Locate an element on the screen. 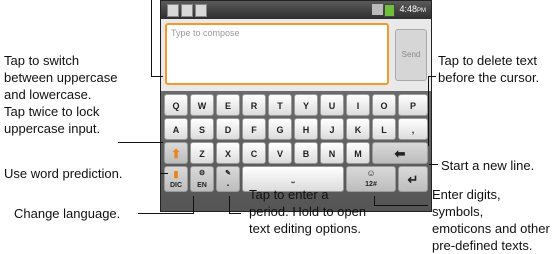  key-q: Q is located at coordinates (176, 105).